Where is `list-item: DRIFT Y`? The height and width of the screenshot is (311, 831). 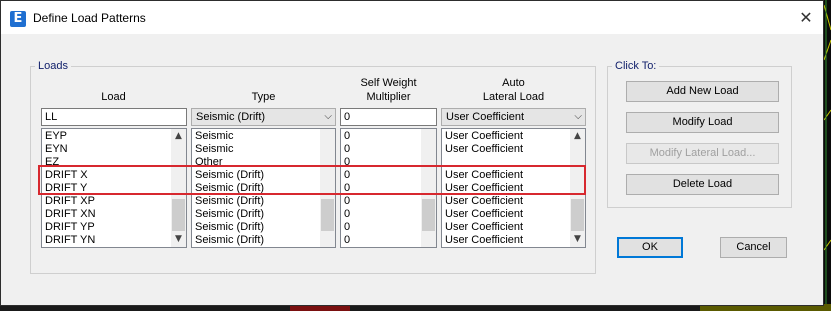
list-item: DRIFT Y is located at coordinates (107, 188).